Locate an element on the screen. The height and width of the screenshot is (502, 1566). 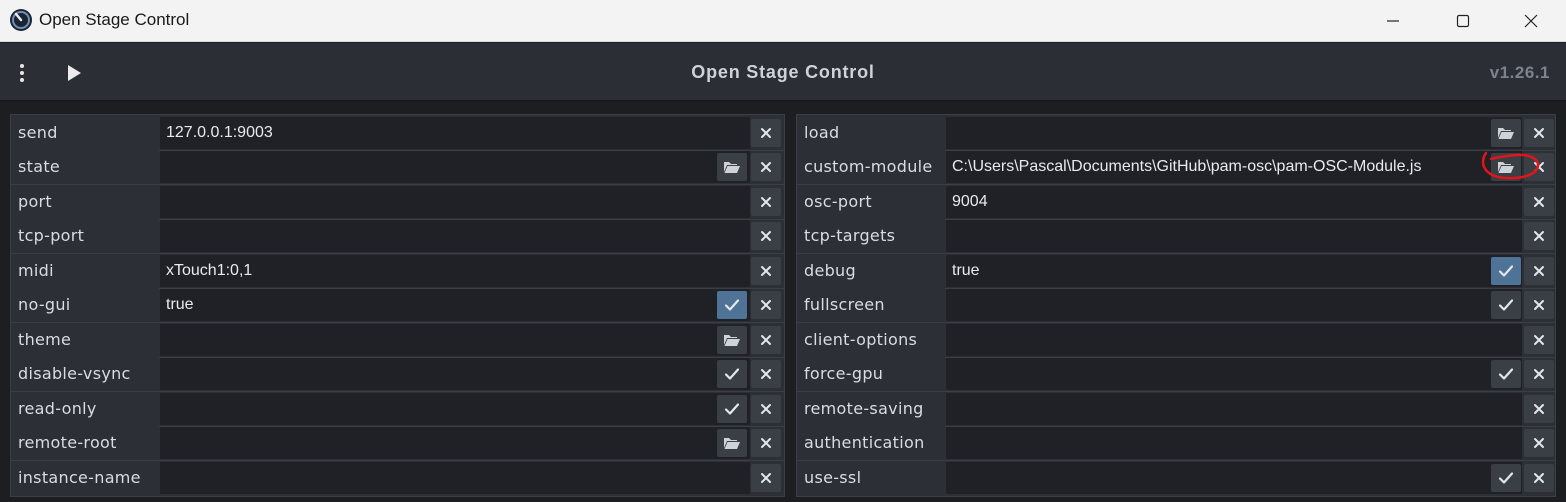
option-row-client-options: client-options is located at coordinates (1176, 340).